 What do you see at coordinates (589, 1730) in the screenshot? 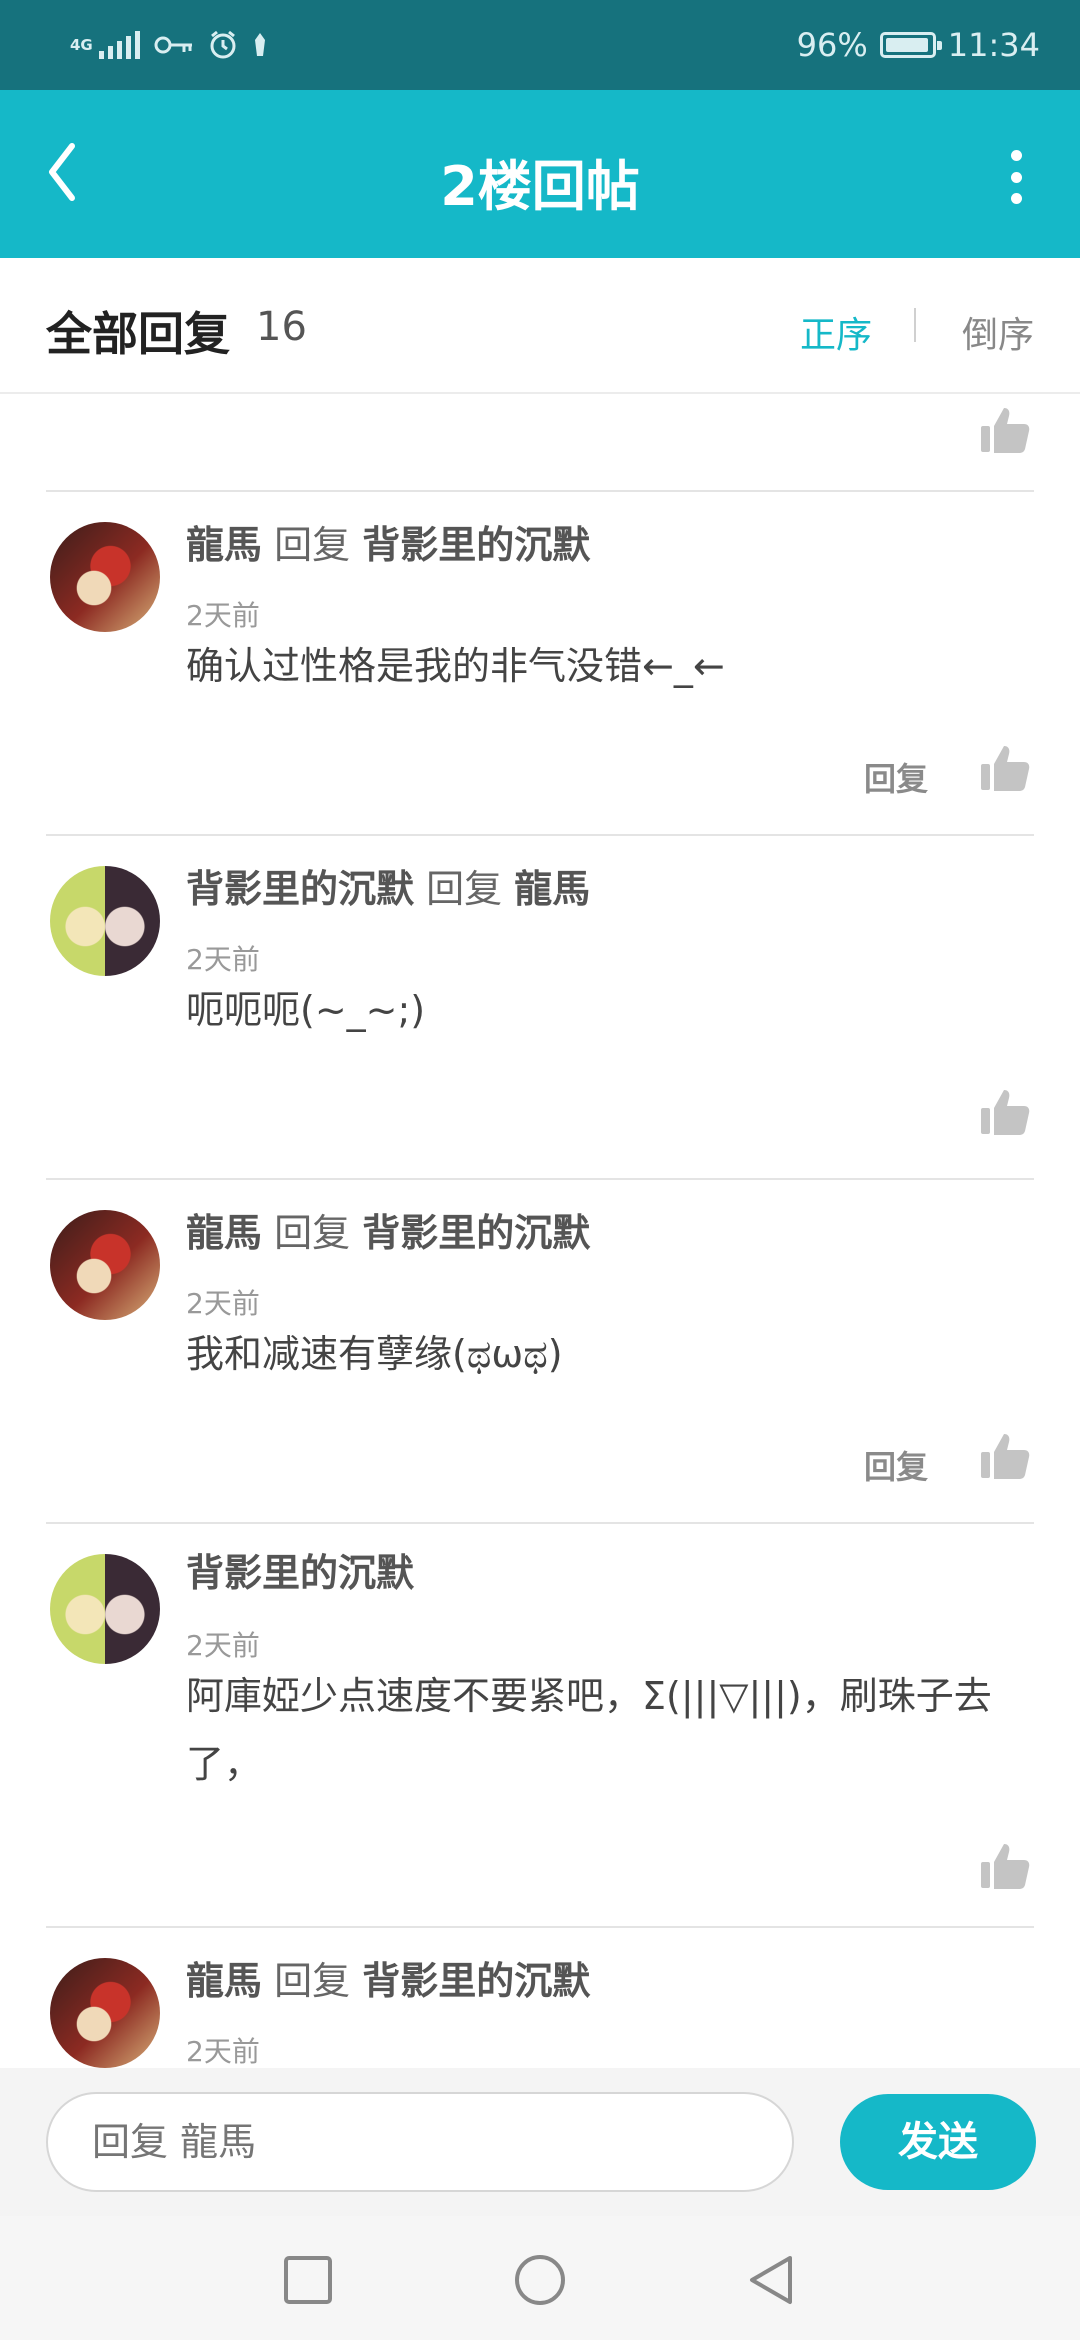
I see `reply-content: 阿庫婭少点速度不要紧吧，Σ(|||▽|||)，刷珠子去了，` at bounding box center [589, 1730].